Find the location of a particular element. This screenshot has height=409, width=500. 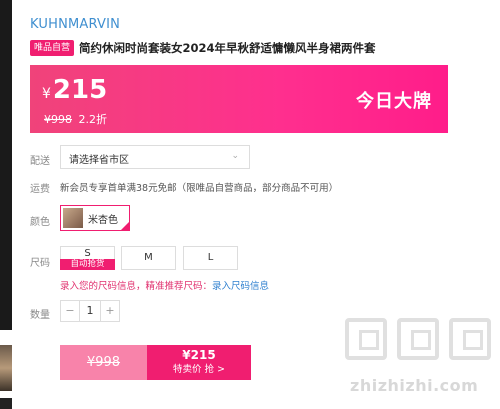

product-title: 简约休闲时尚套装女2024年早秋舒适慵懒风半身裙两件套 is located at coordinates (227, 48).